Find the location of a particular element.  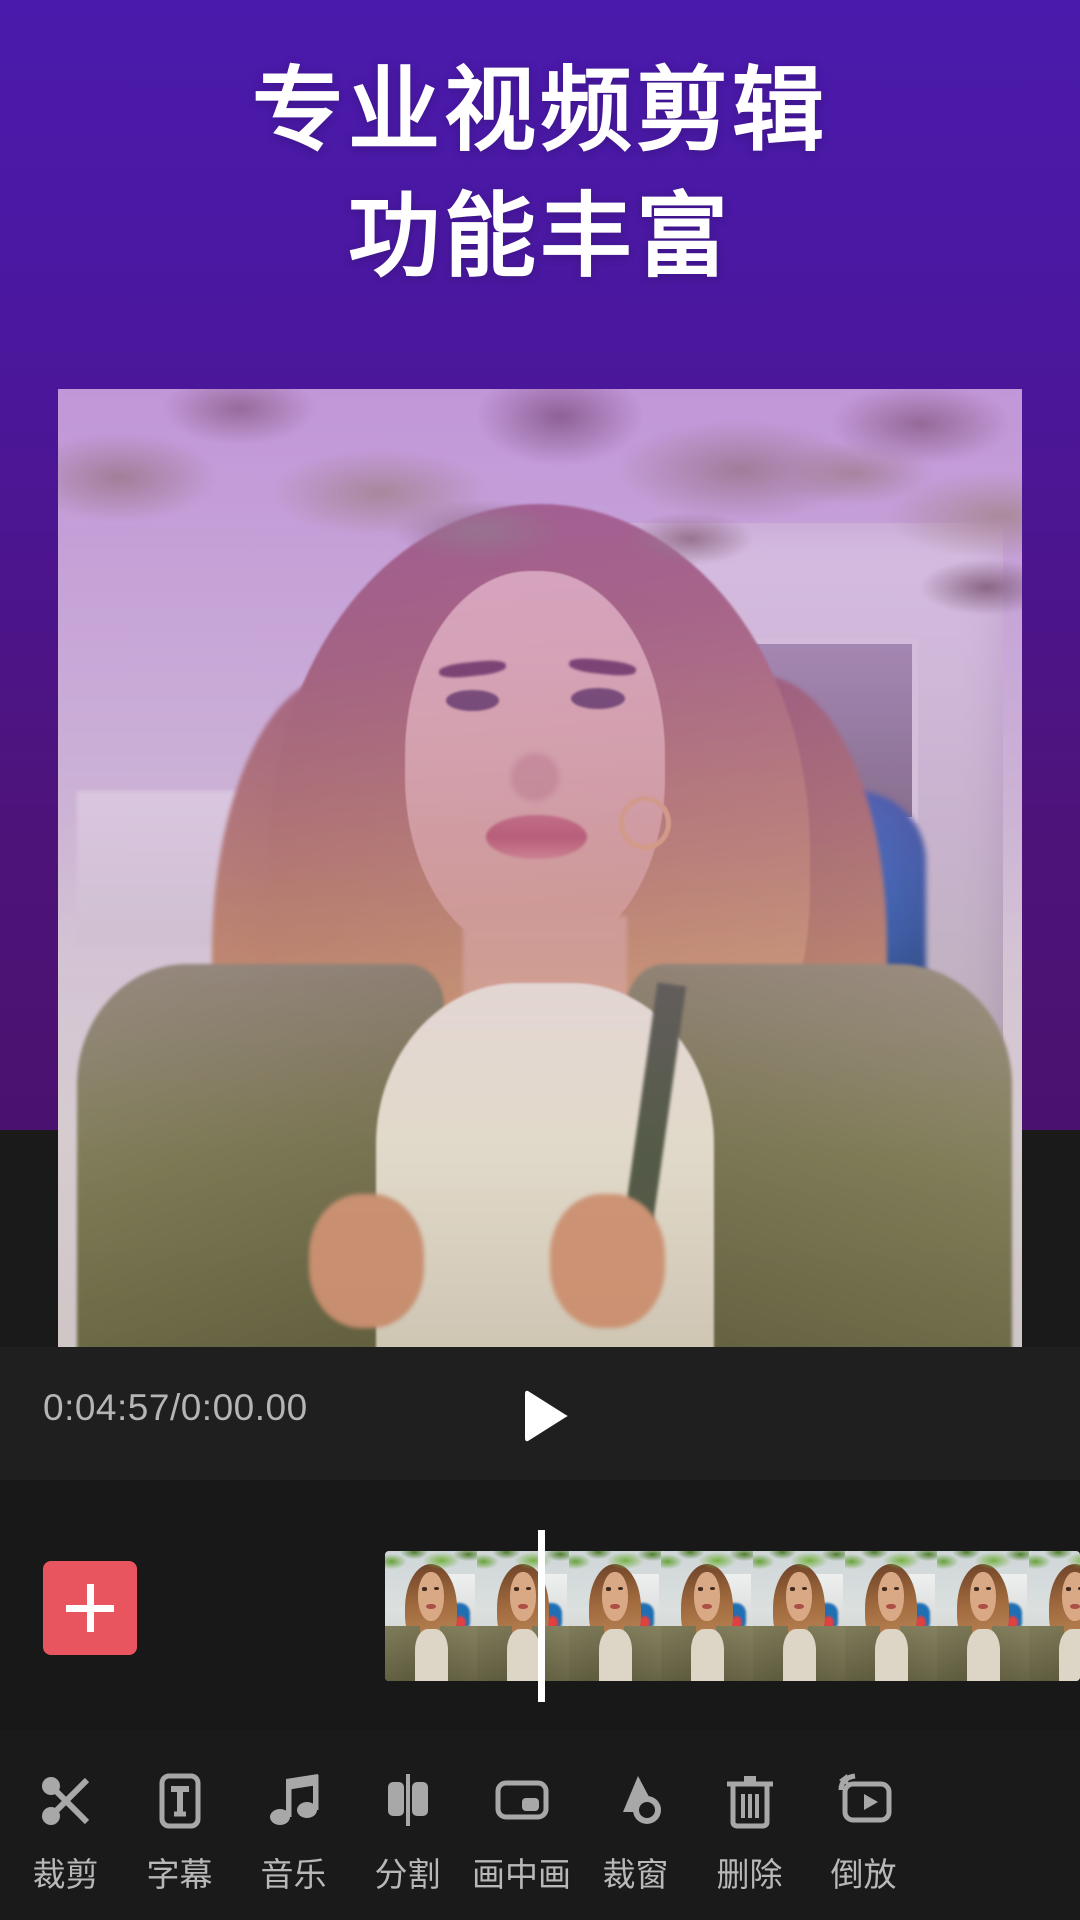

tool-picture-in-picture: 画中画 is located at coordinates (521, 1832).